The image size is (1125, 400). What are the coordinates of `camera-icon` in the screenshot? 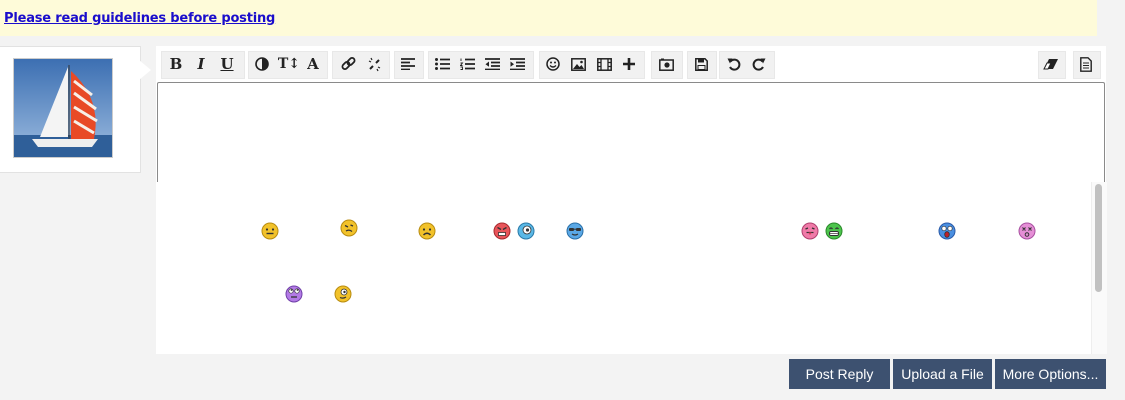 It's located at (666, 64).